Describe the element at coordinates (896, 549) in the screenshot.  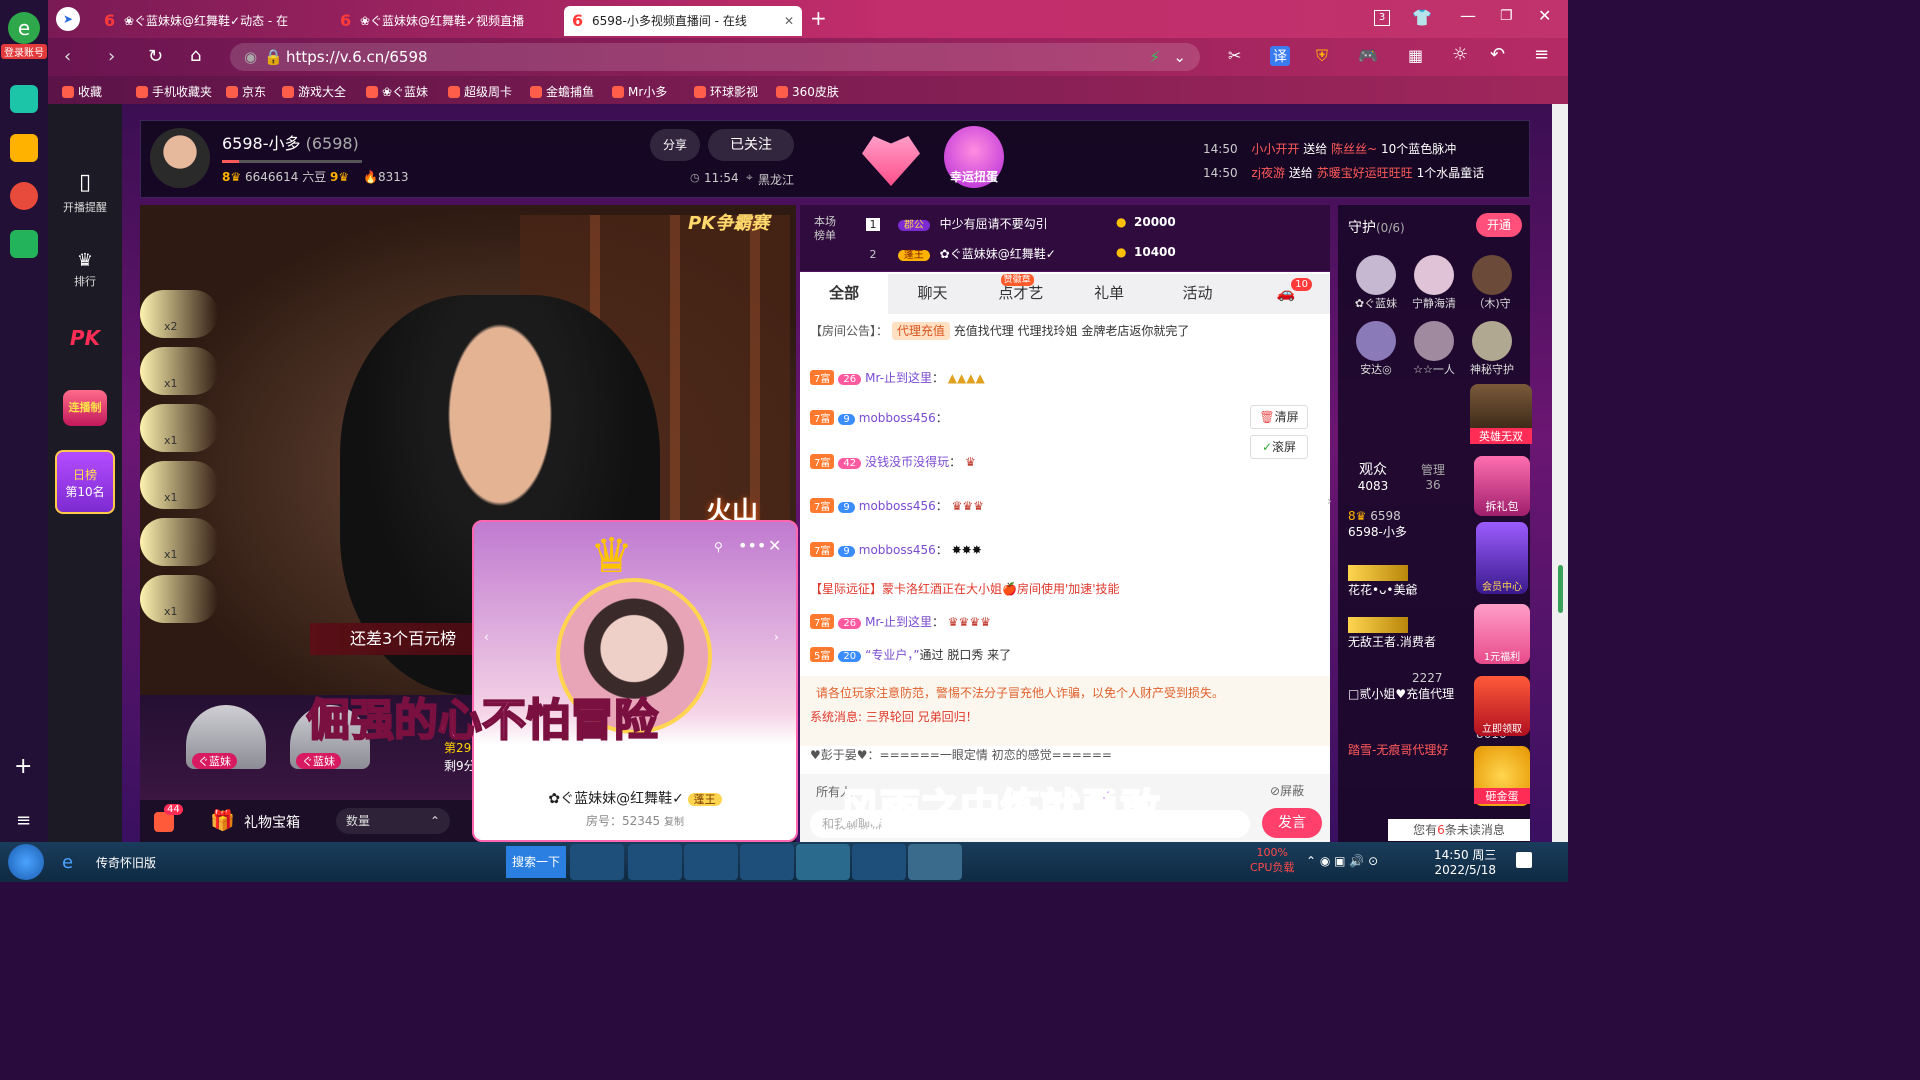
I see `chat-message: 7富 9 mobboss456： ✸✸✸` at that location.